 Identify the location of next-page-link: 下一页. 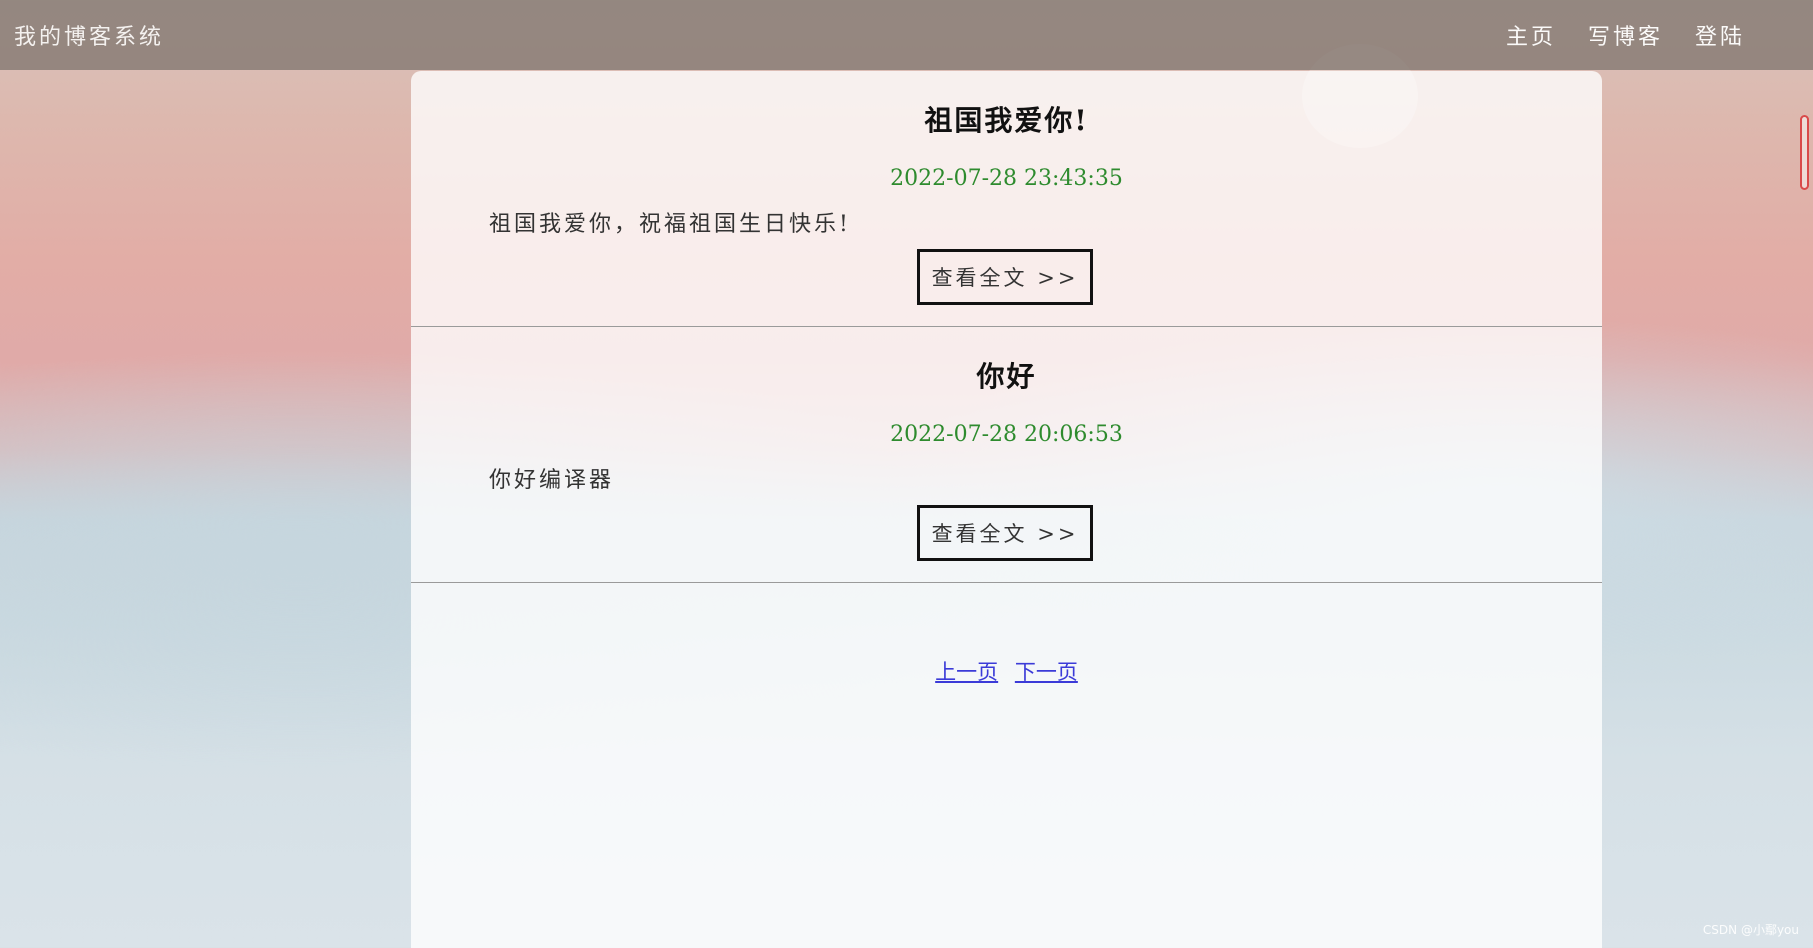
(1046, 672).